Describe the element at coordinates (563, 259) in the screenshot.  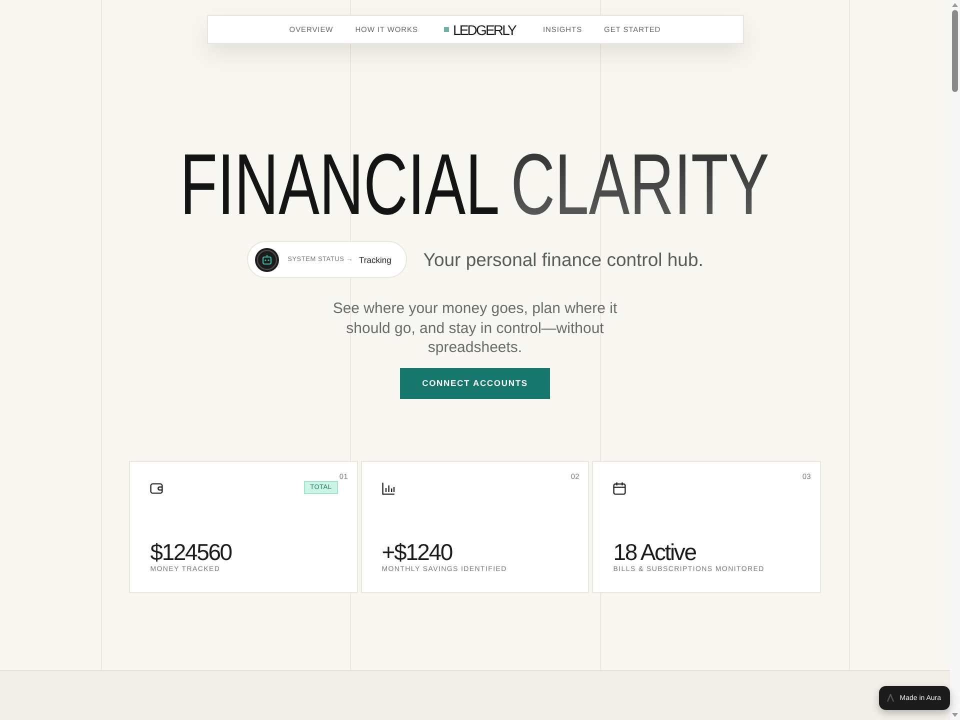
I see `tagline-text: Your personal finance control hub.` at that location.